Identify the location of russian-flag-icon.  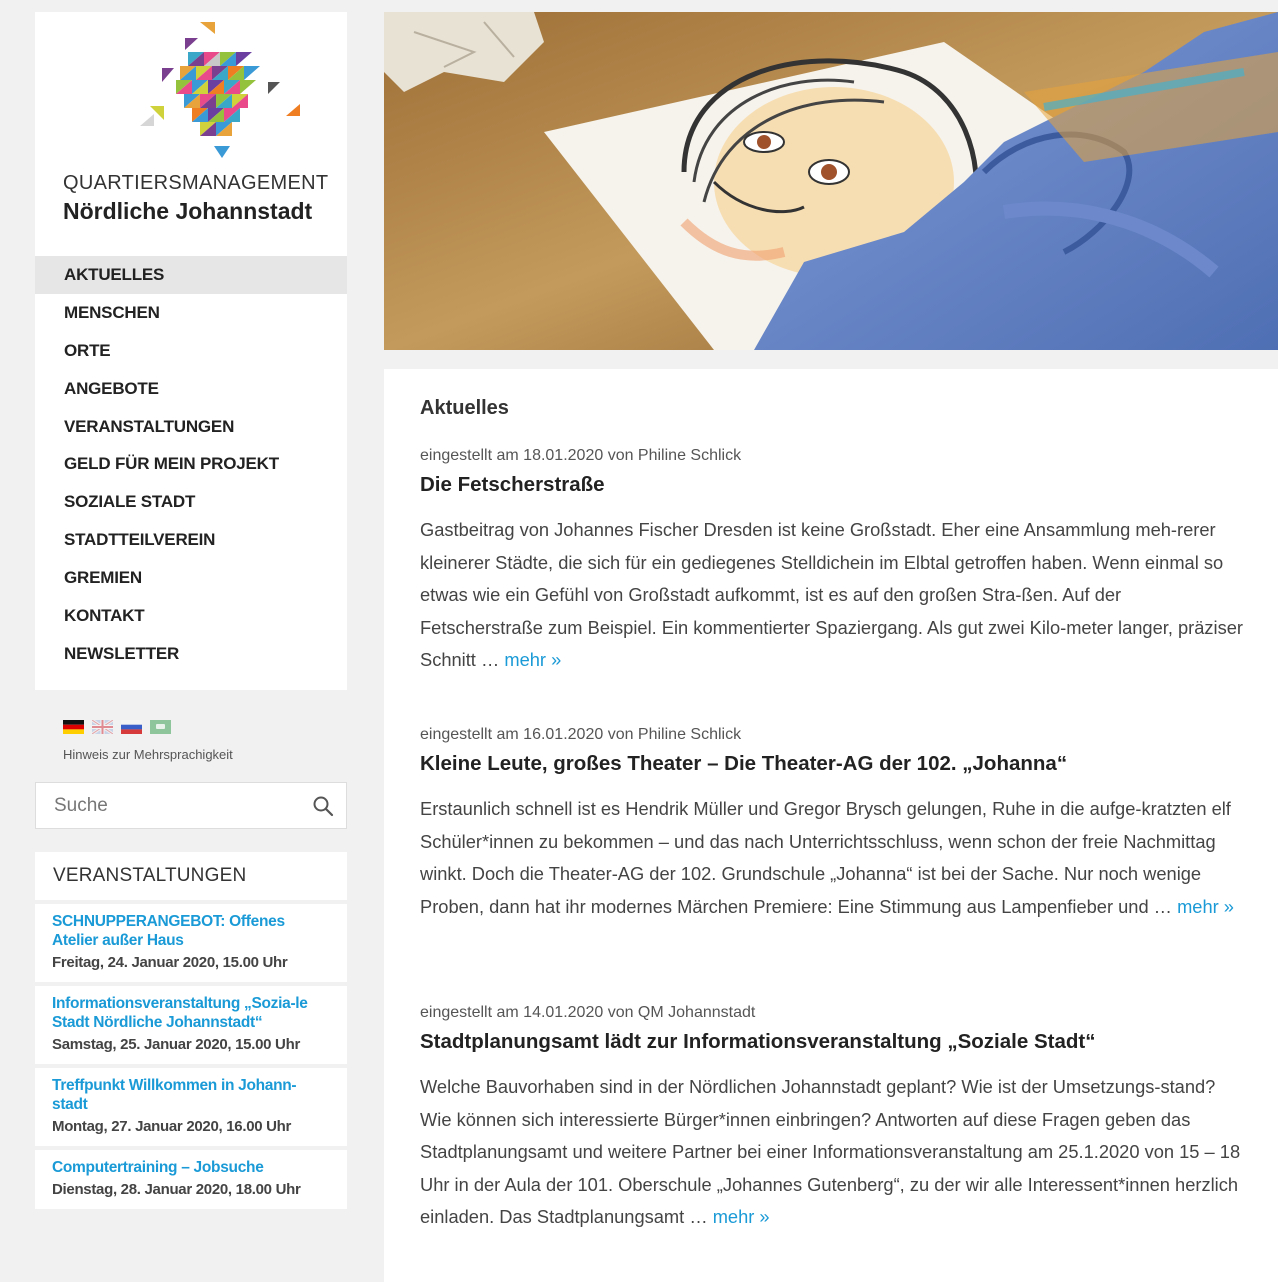
(131, 727).